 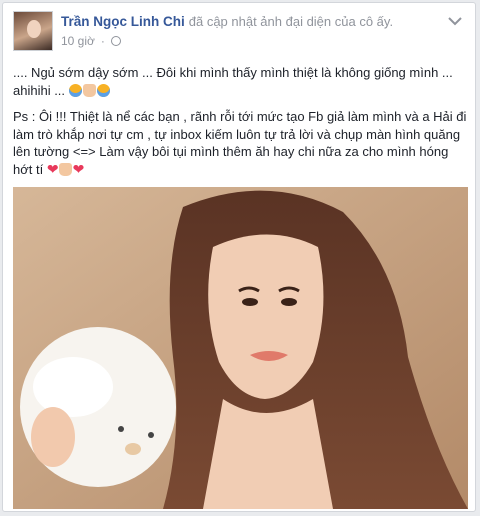 What do you see at coordinates (291, 21) in the screenshot?
I see `post-action-text: đã cập nhật ảnh đại diện của cô ấy.` at bounding box center [291, 21].